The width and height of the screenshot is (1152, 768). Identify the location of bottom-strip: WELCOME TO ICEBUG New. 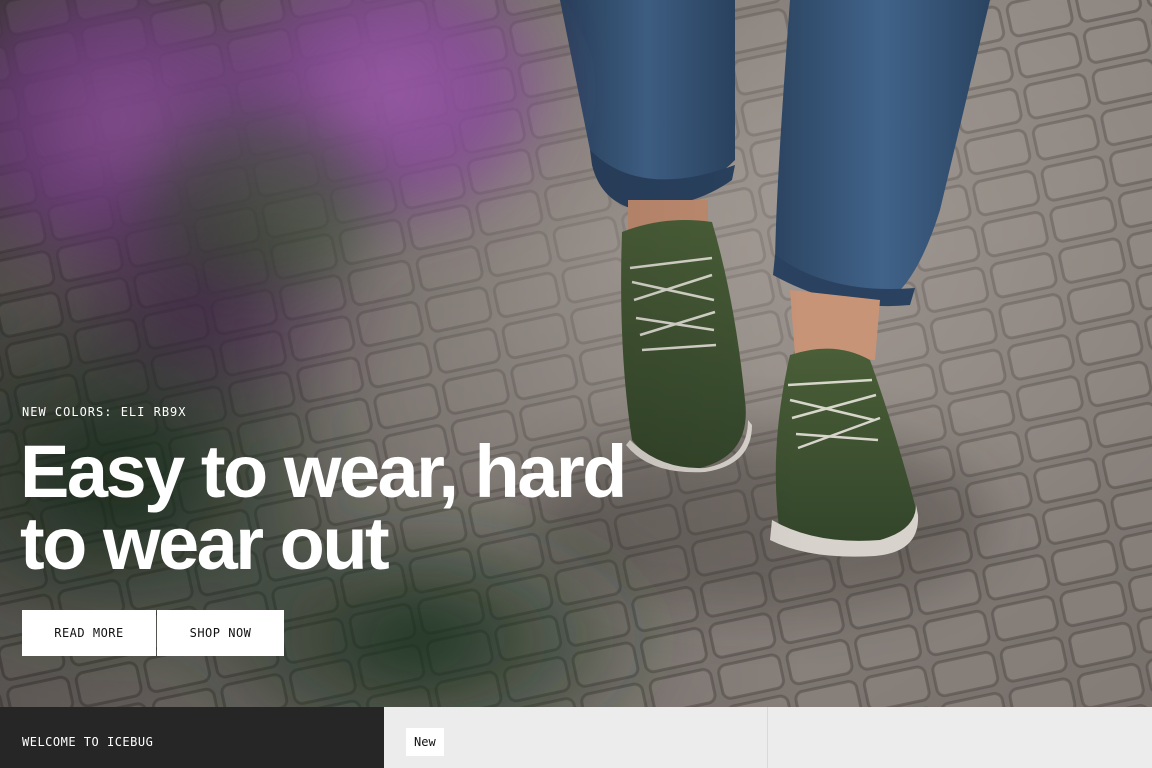
(576, 737).